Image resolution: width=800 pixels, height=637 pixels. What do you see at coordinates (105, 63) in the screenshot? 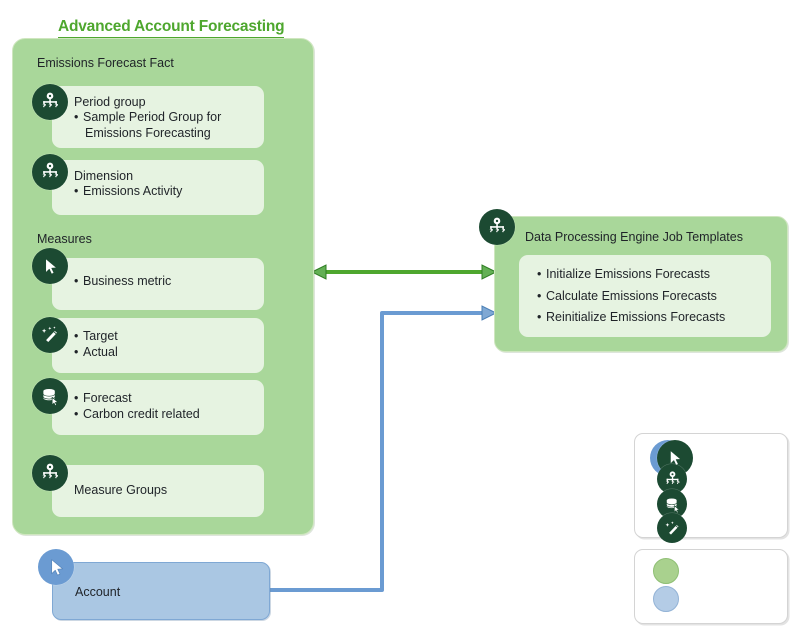
I see `fact-container-heading: Emissions Forecast Fact` at bounding box center [105, 63].